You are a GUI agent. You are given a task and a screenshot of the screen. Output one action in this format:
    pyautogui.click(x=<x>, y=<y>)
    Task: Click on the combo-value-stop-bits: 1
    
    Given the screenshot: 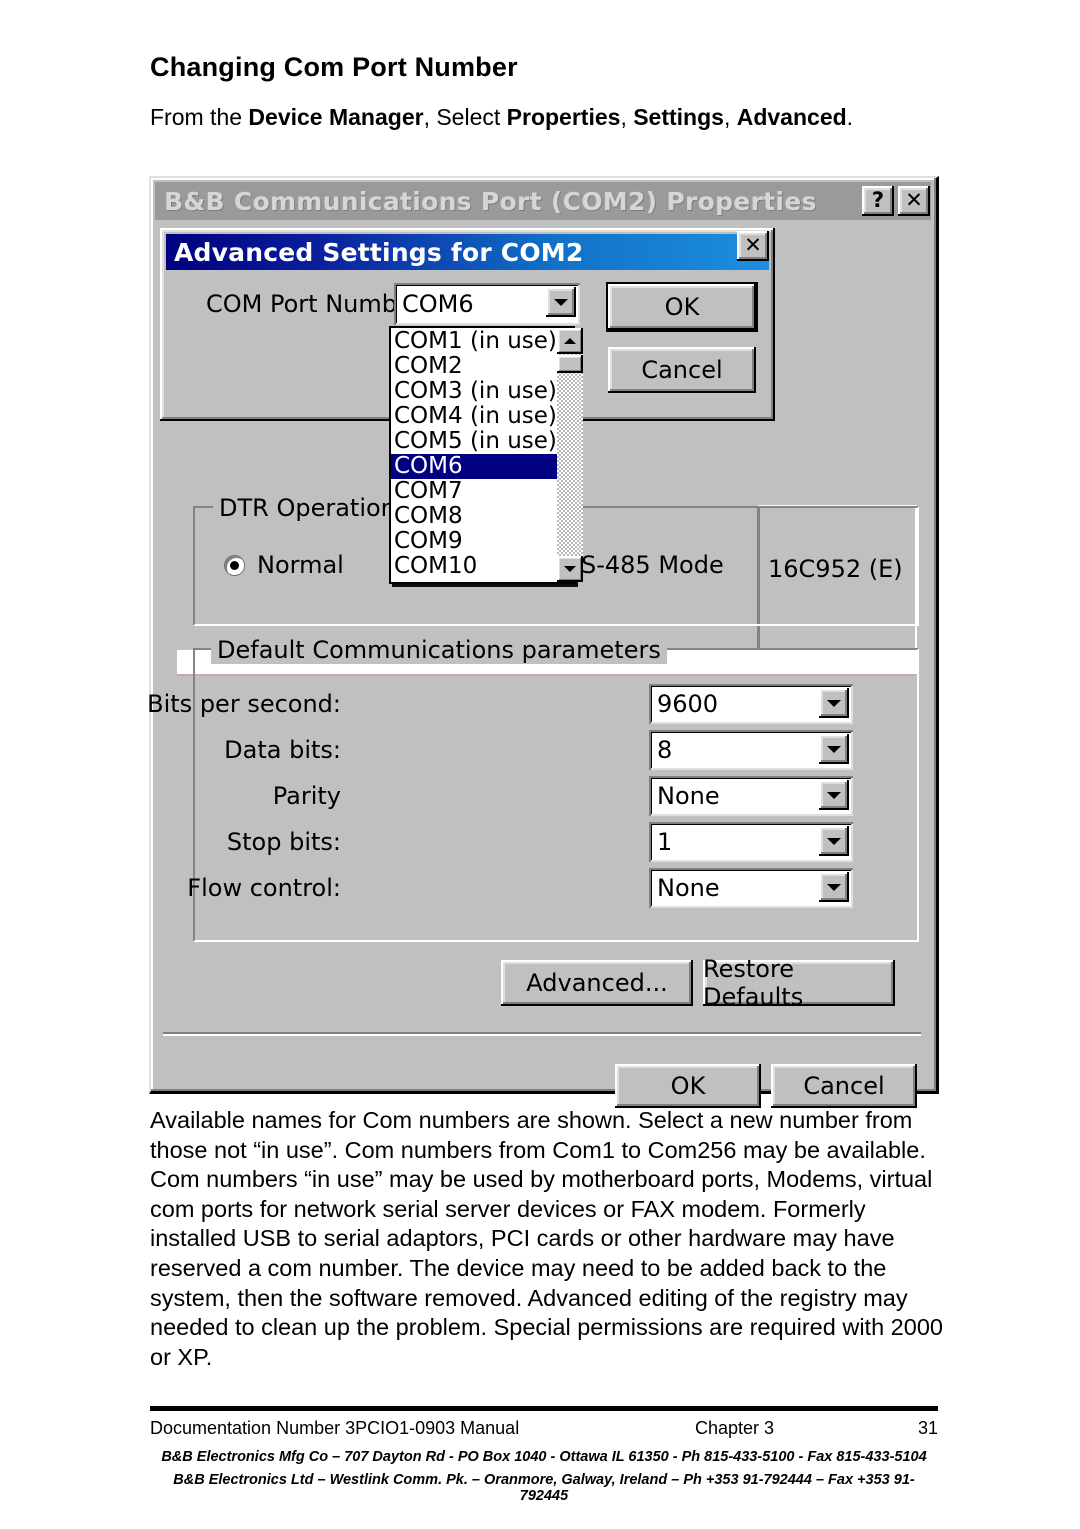 What is the action you would take?
    pyautogui.click(x=665, y=842)
    